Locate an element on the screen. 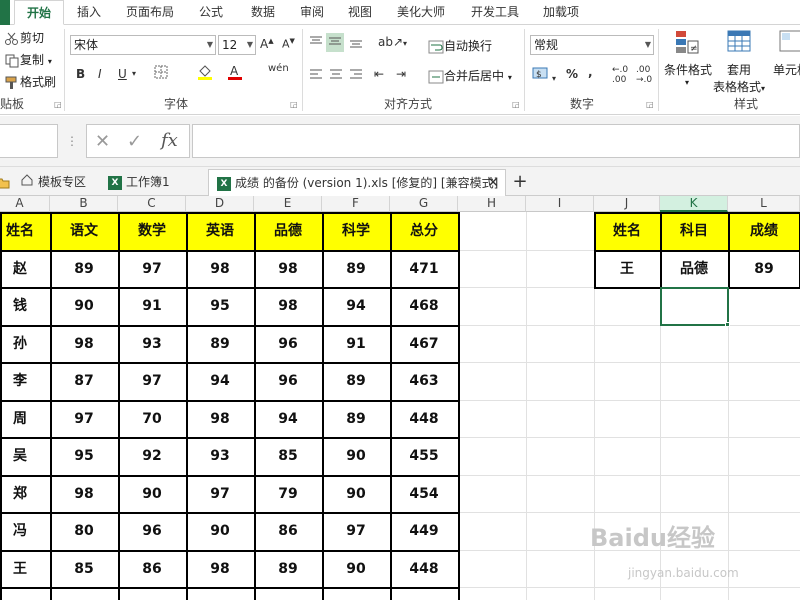 Image resolution: width=800 pixels, height=600 pixels. merge-center-button: 合并后居中 ▾ is located at coordinates (470, 75).